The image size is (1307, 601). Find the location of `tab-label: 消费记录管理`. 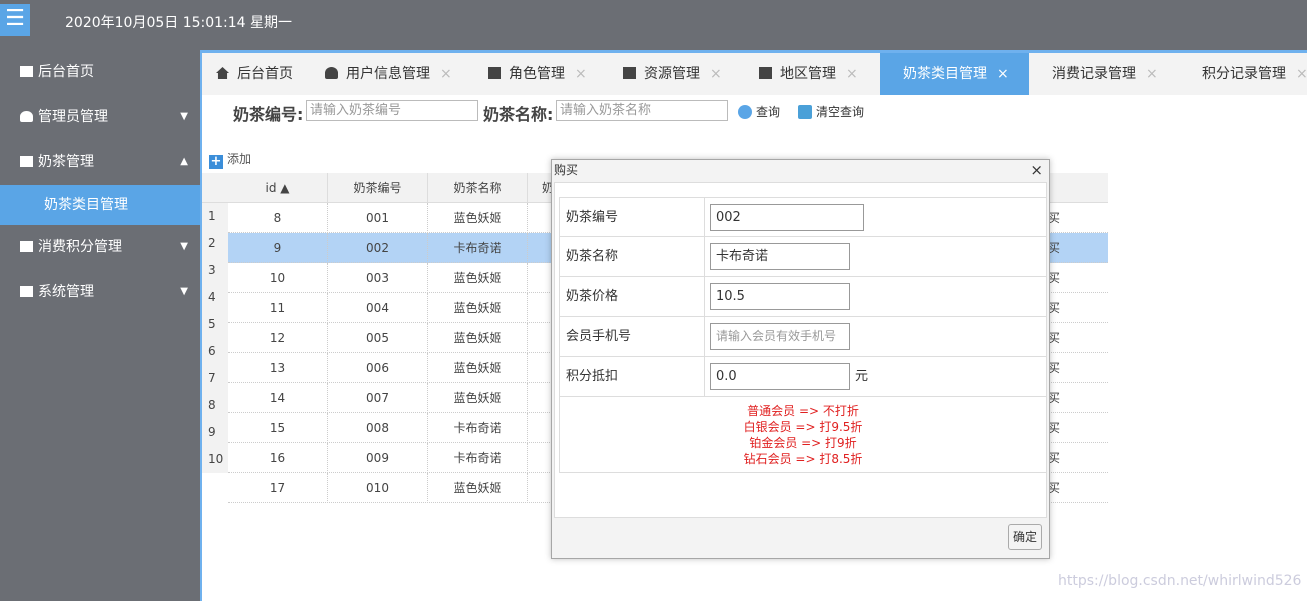

tab-label: 消费记录管理 is located at coordinates (1094, 74).